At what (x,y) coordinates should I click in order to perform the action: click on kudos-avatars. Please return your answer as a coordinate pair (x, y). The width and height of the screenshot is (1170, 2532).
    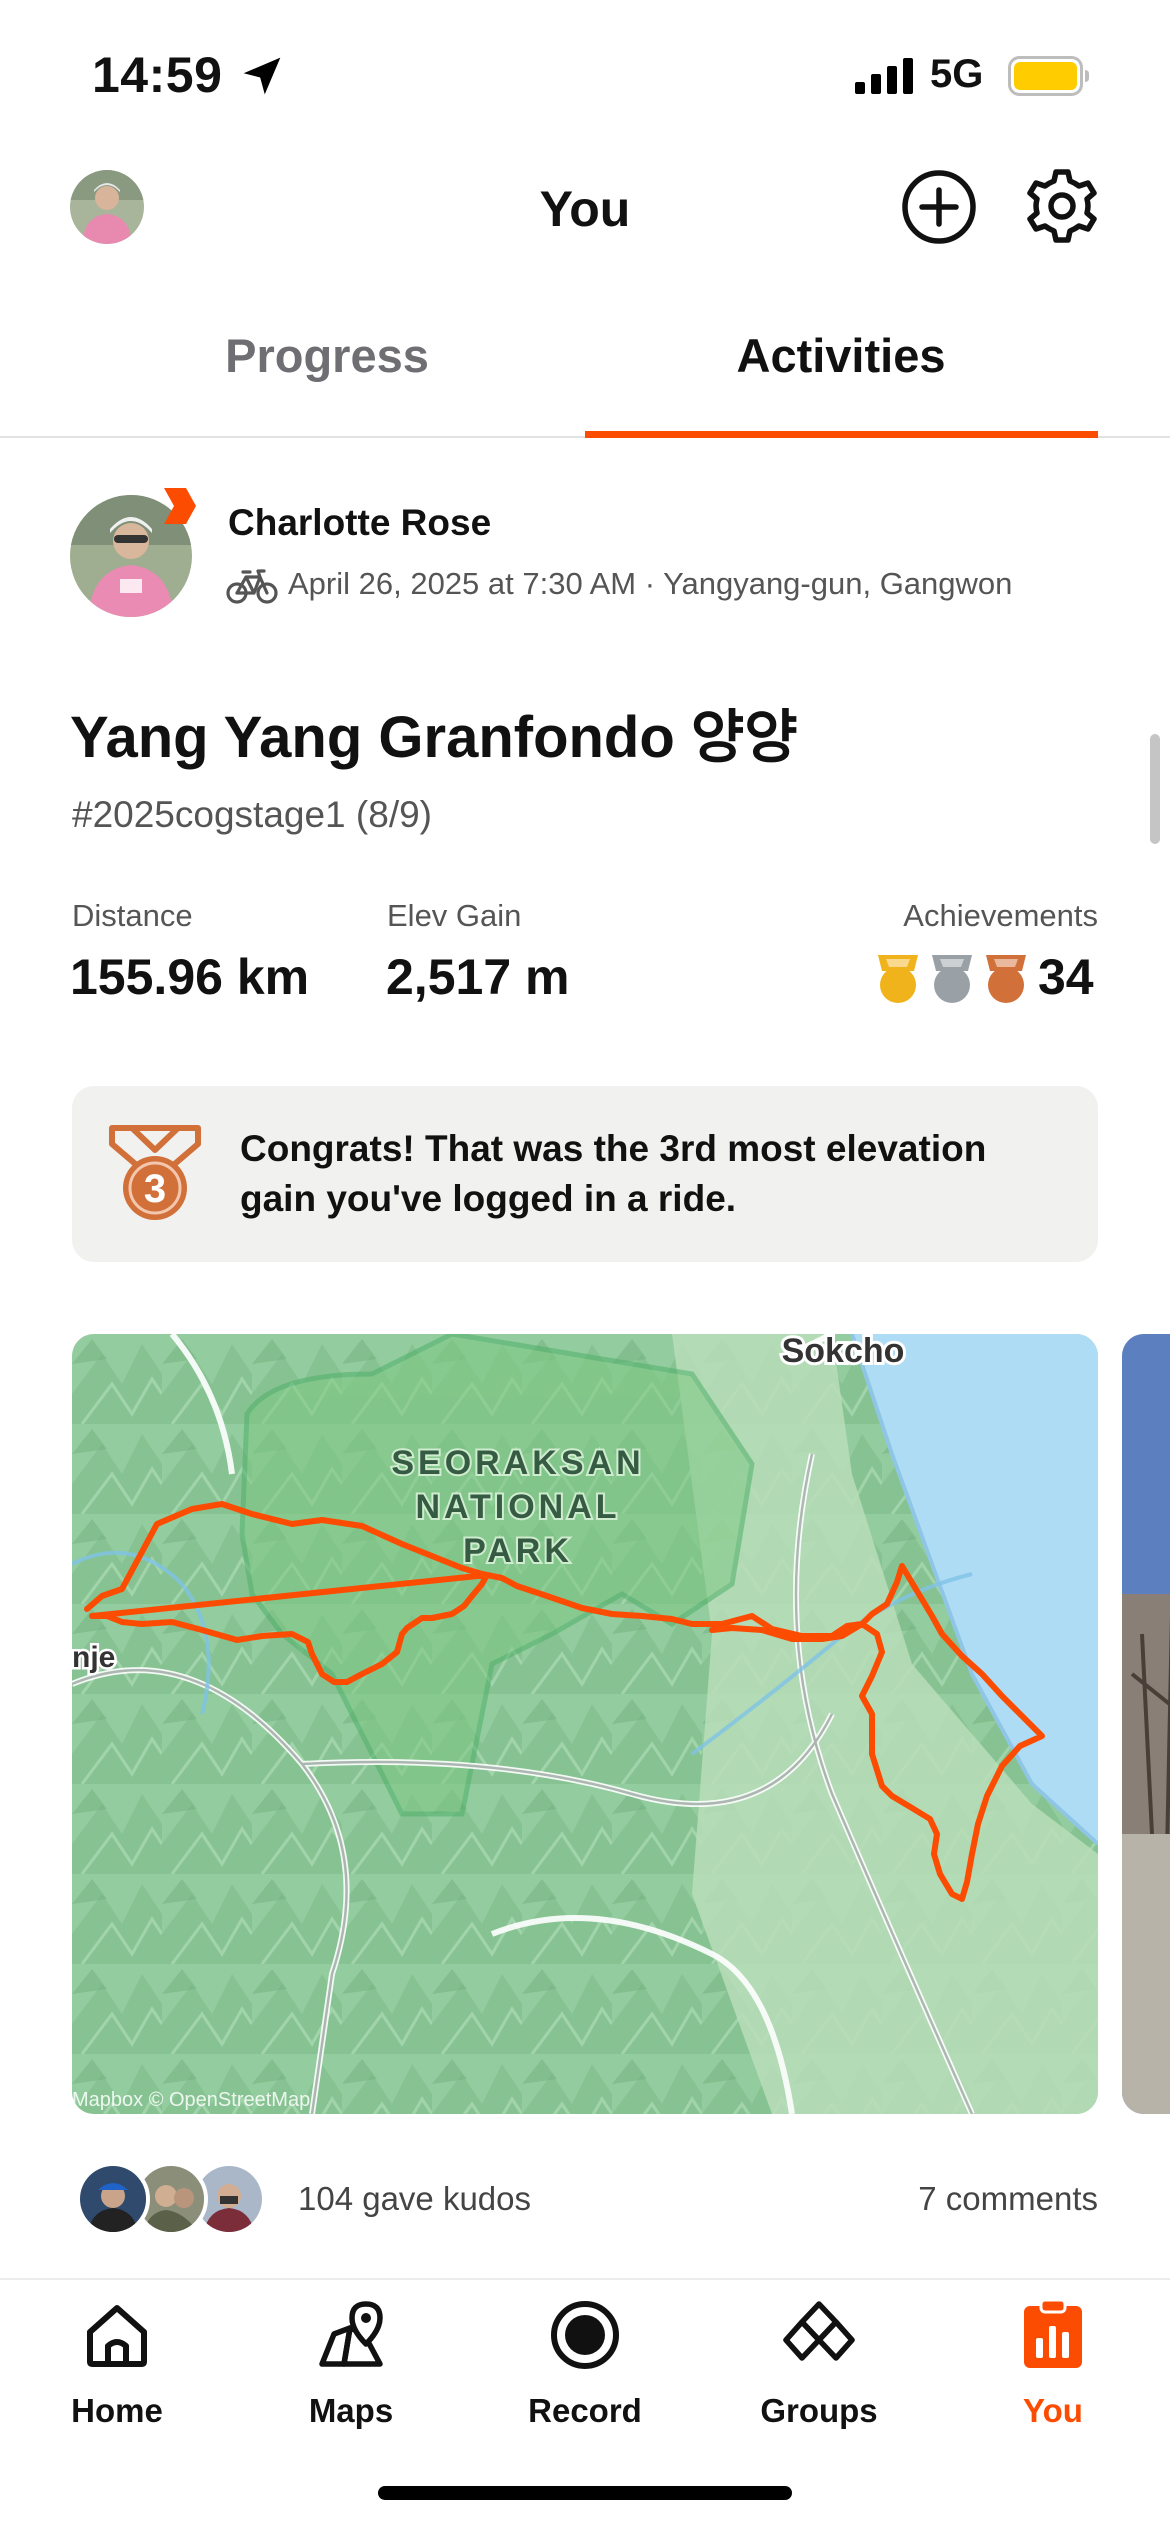
    Looking at the image, I should click on (176, 2200).